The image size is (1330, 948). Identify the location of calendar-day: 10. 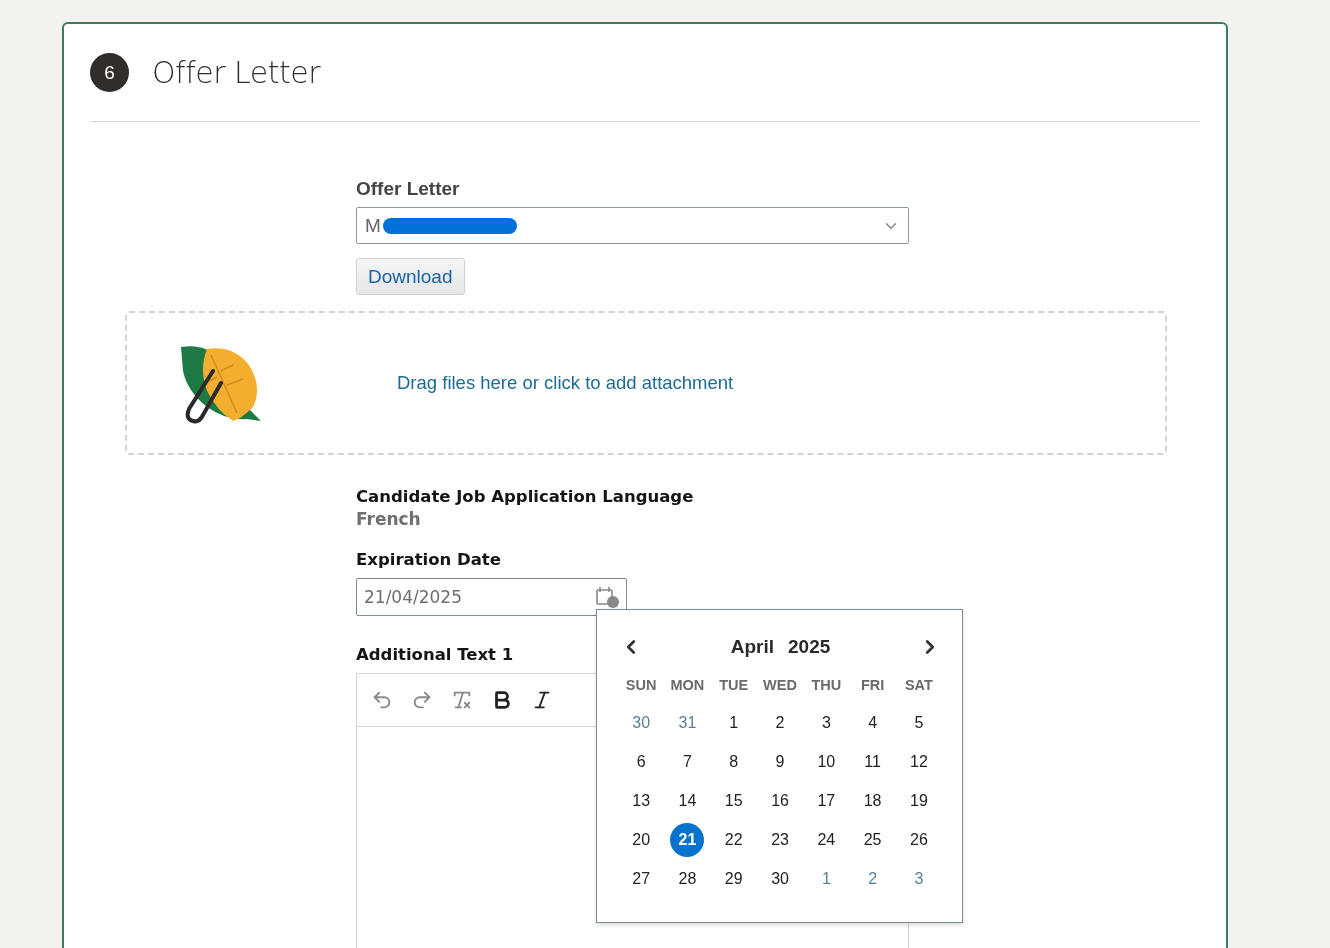
(826, 762).